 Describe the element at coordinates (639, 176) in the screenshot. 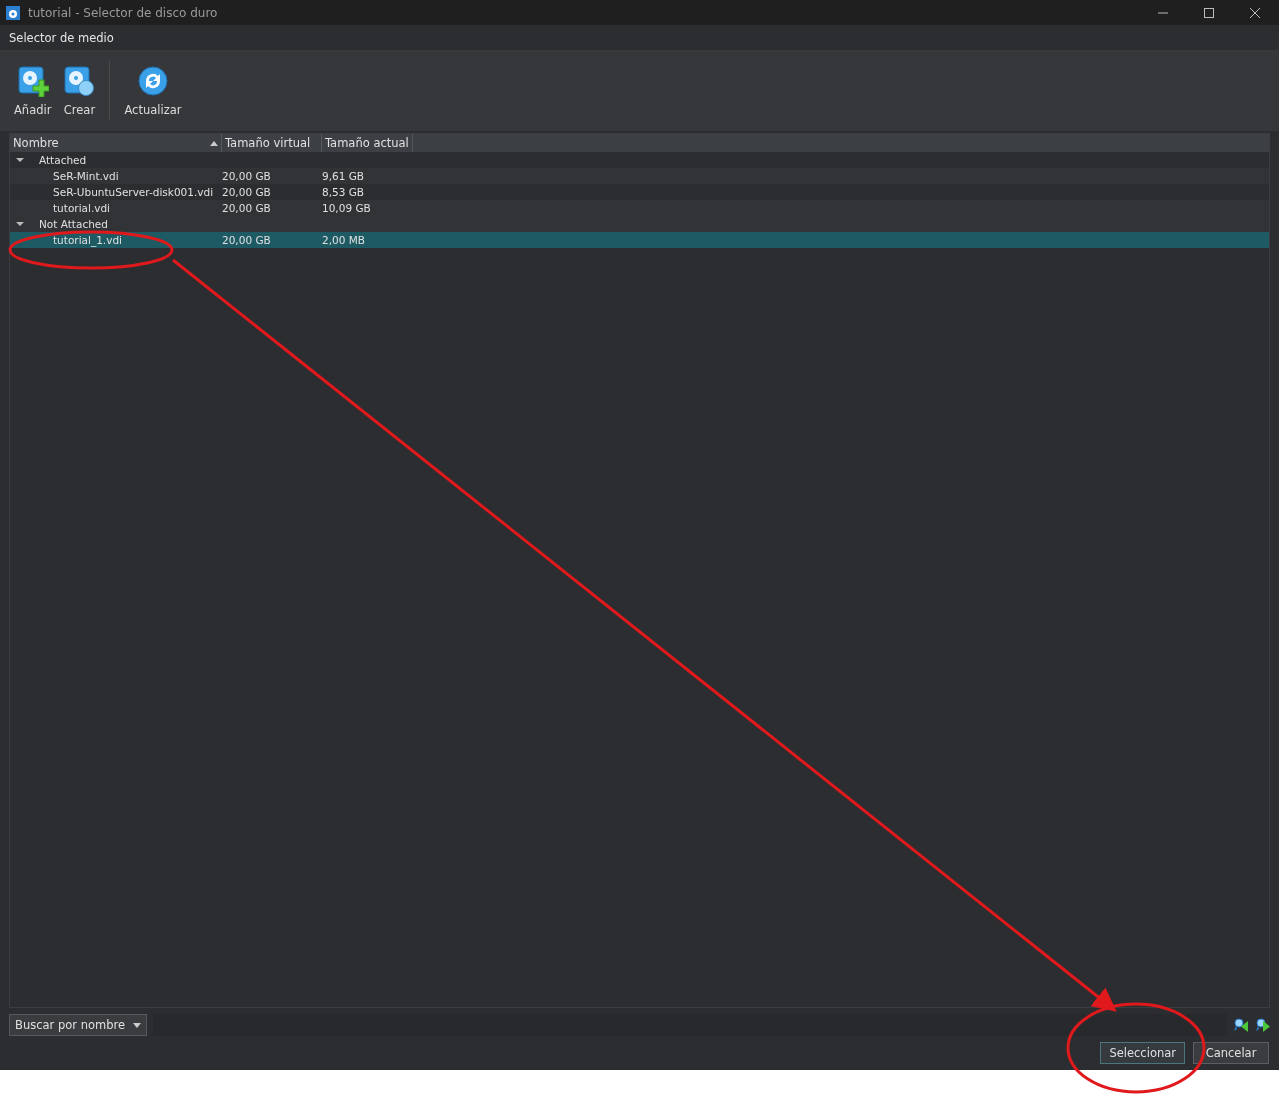

I see `disk-row: SeR-Mint.vdi 20,00 GB 9,61 GB` at that location.